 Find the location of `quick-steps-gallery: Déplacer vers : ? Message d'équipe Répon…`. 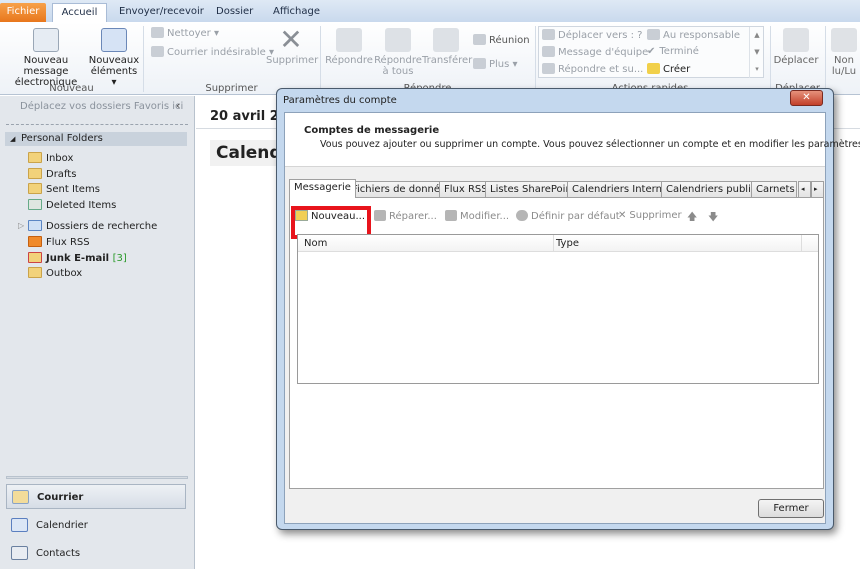

quick-steps-gallery: Déplacer vers : ? Message d'équipe Répon… is located at coordinates (651, 52).